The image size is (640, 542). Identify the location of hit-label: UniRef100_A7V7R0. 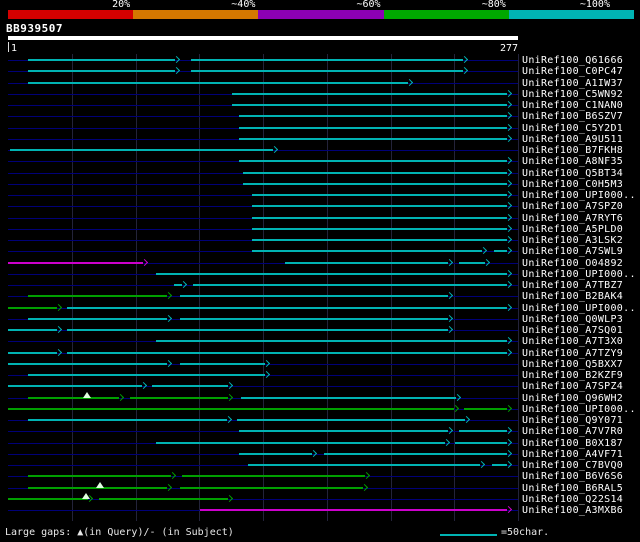
(572, 431).